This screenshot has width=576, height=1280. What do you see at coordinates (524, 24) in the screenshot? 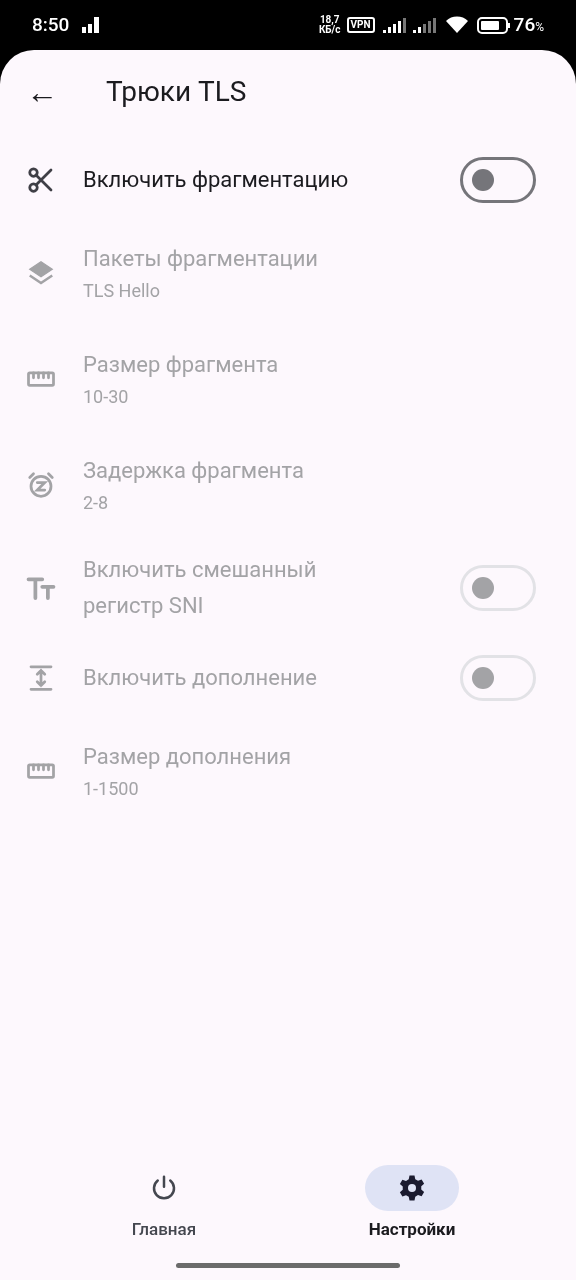
I see `battery-level: 76` at bounding box center [524, 24].